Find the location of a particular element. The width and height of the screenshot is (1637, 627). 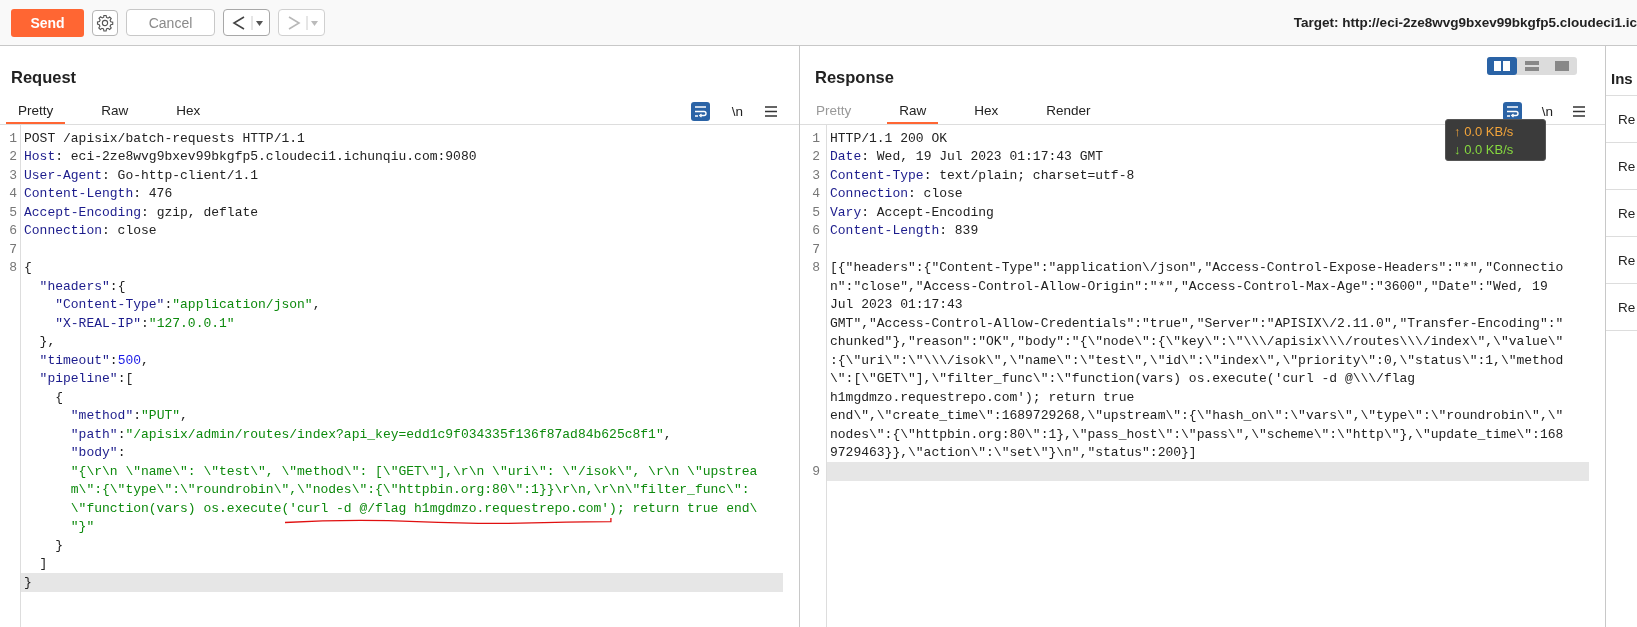

tab: Render is located at coordinates (1068, 111).